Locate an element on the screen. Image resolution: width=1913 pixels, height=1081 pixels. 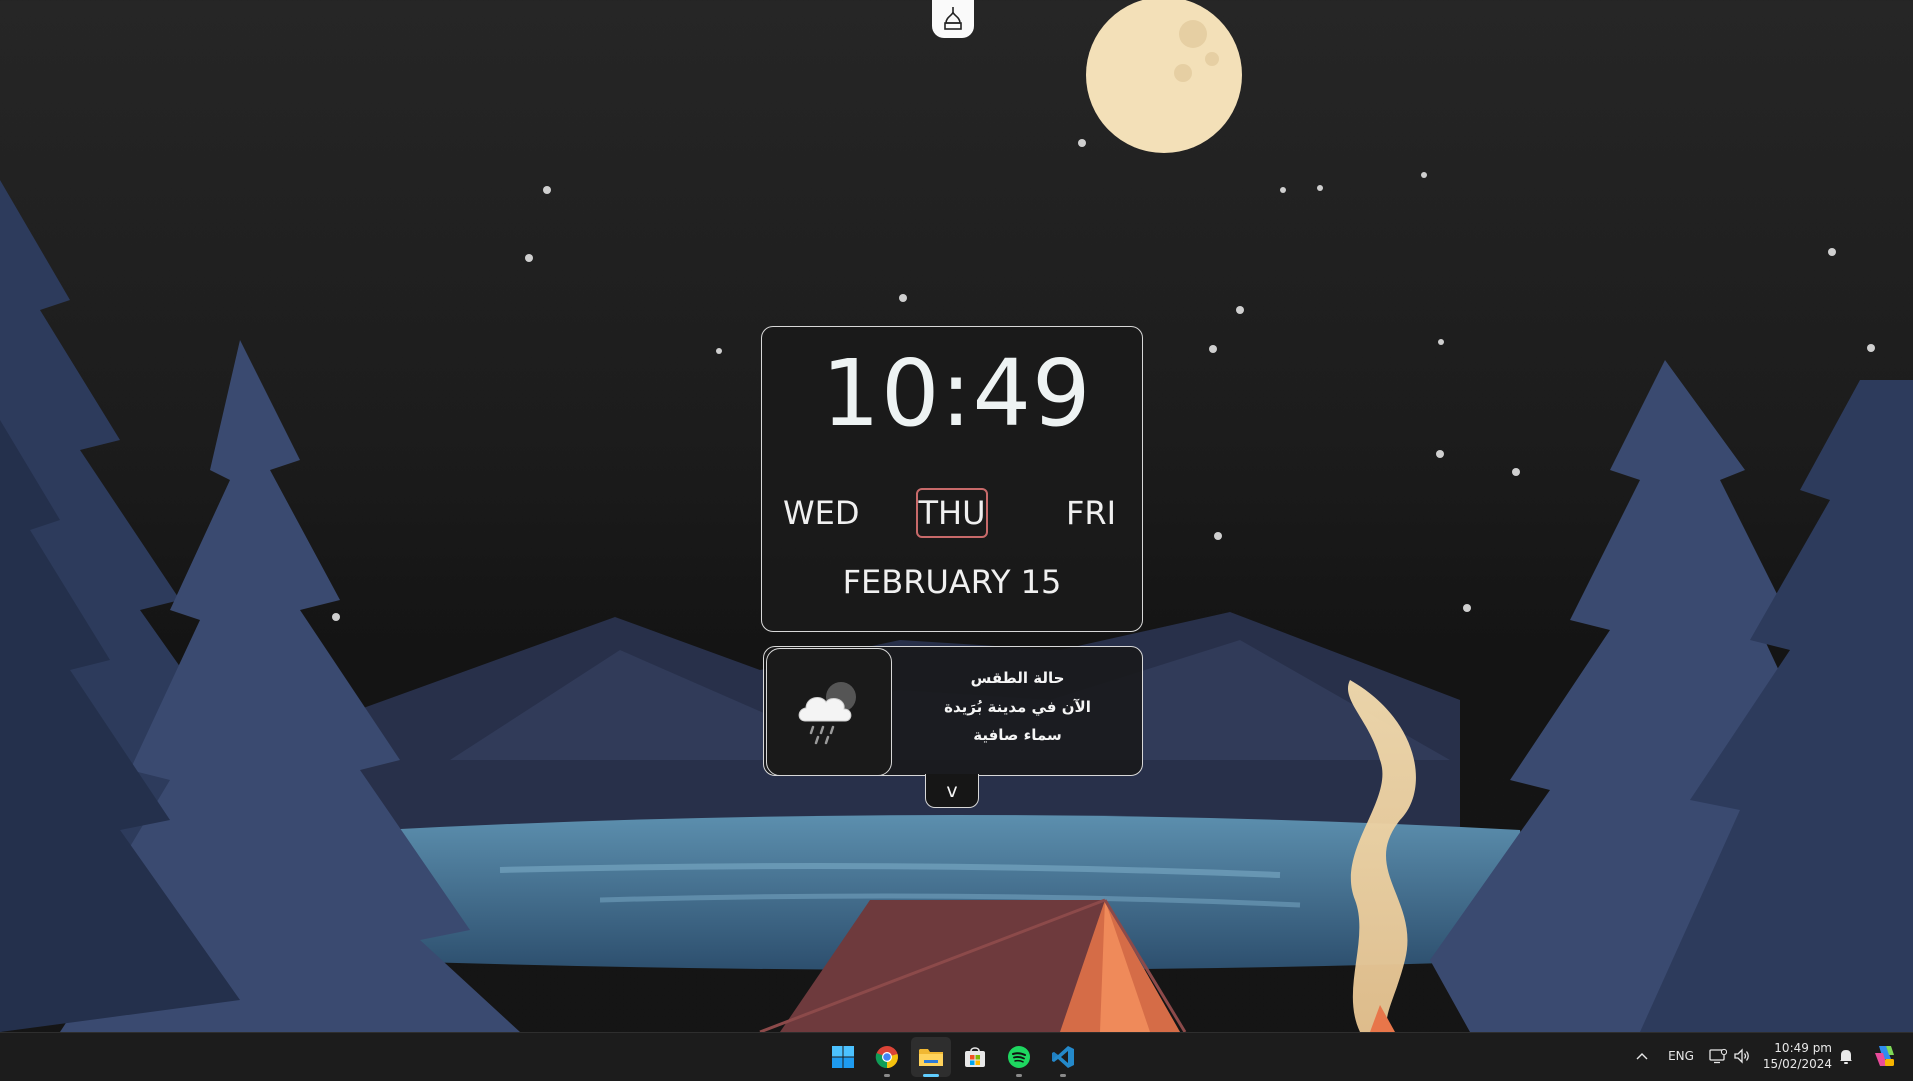
notifications-button is located at coordinates (1846, 1056).